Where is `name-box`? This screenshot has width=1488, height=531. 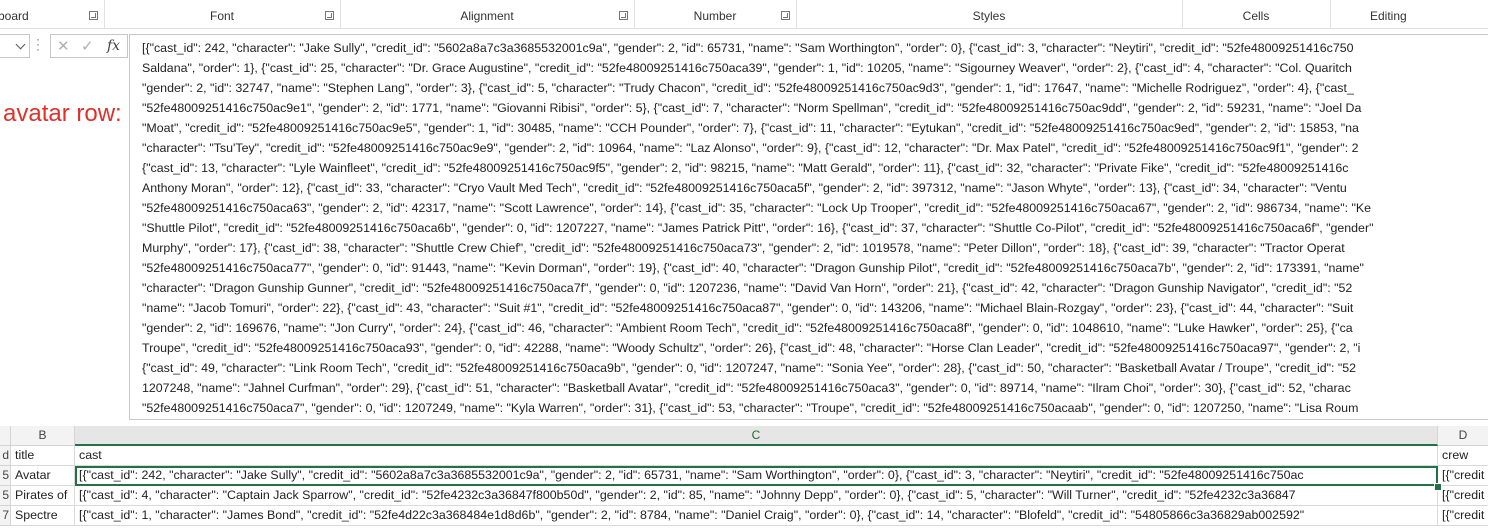 name-box is located at coordinates (15, 46).